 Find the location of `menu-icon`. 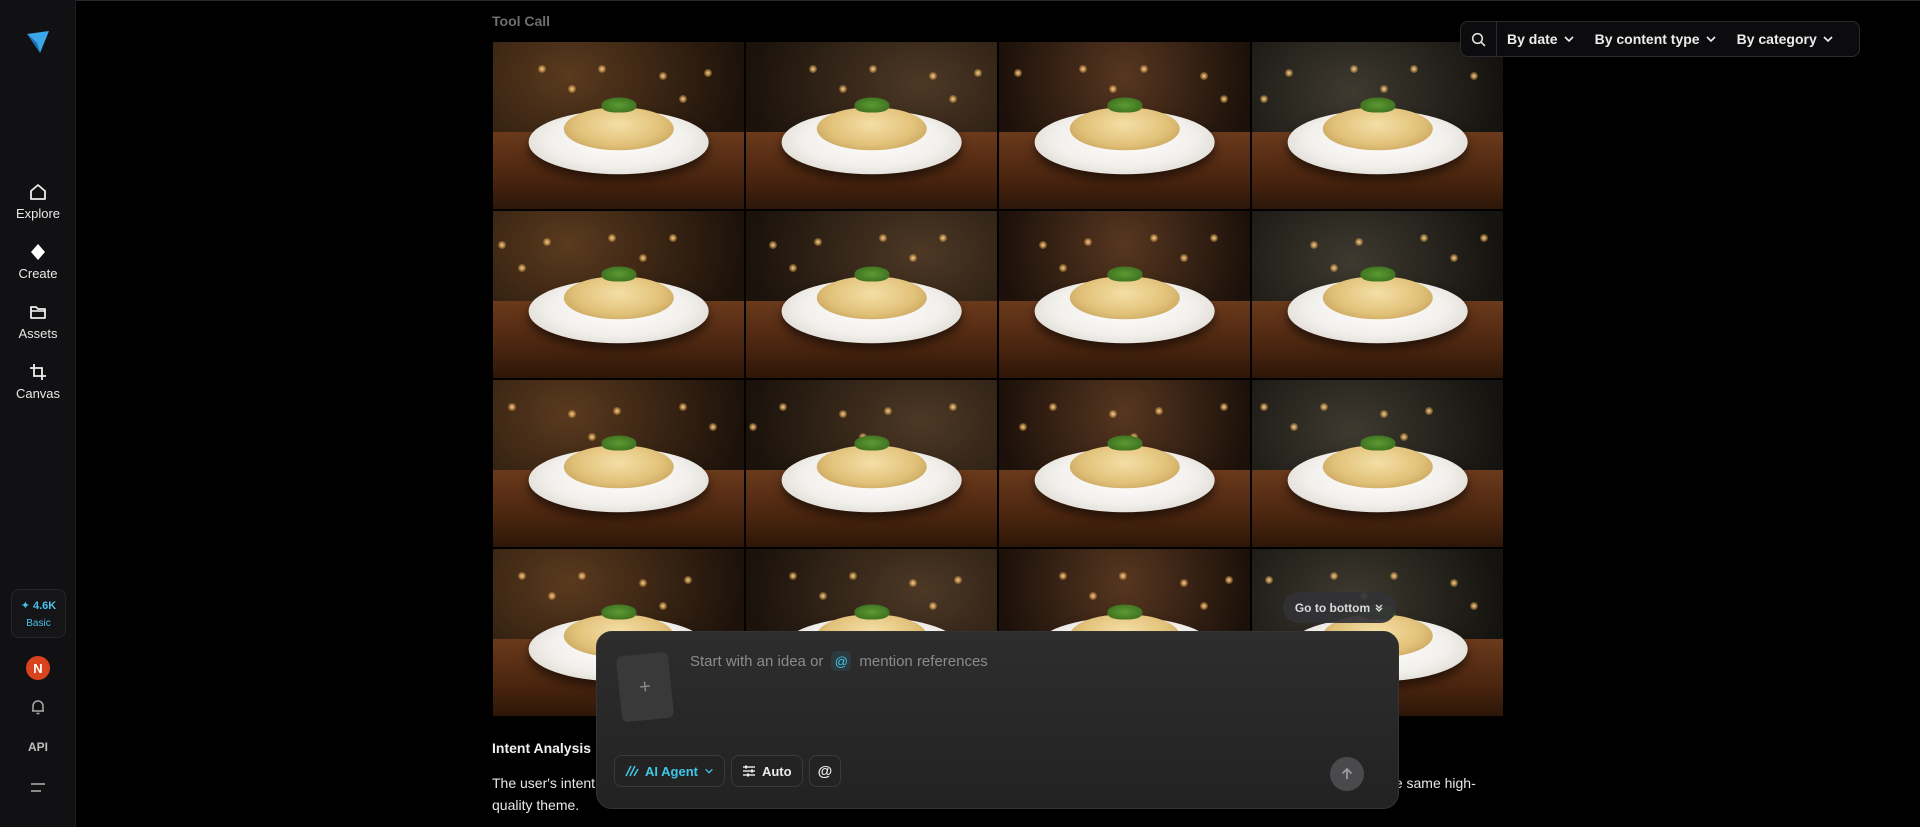

menu-icon is located at coordinates (38, 788).